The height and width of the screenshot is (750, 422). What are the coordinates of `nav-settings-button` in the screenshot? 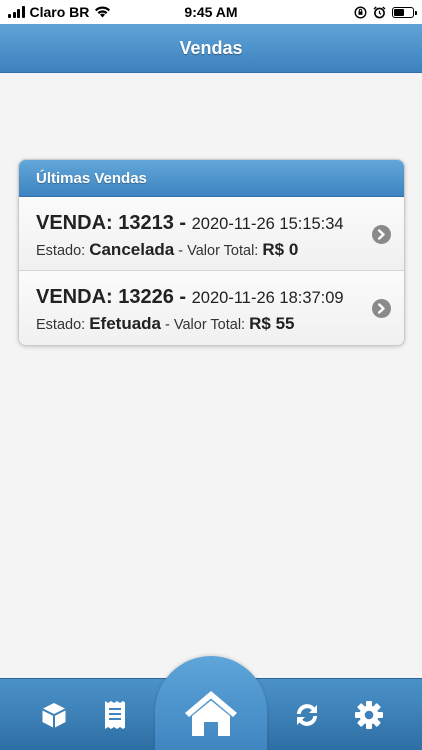 It's located at (369, 715).